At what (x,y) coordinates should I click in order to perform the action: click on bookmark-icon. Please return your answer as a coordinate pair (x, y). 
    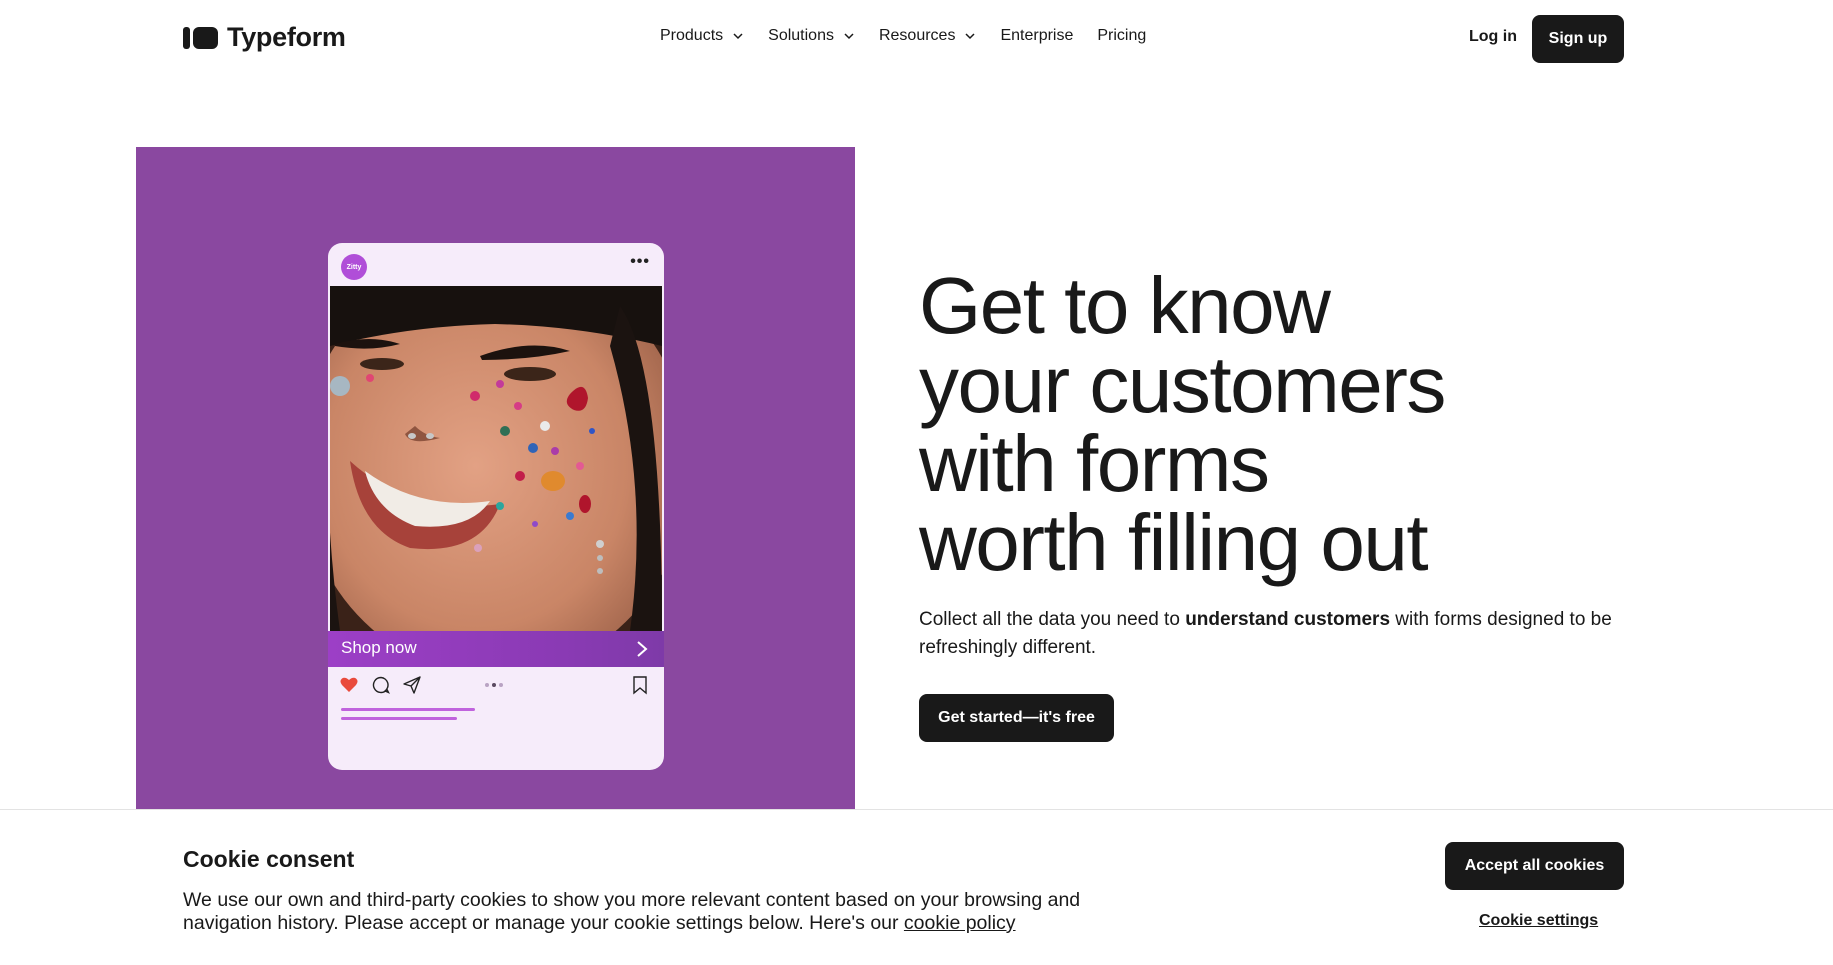
    Looking at the image, I should click on (640, 685).